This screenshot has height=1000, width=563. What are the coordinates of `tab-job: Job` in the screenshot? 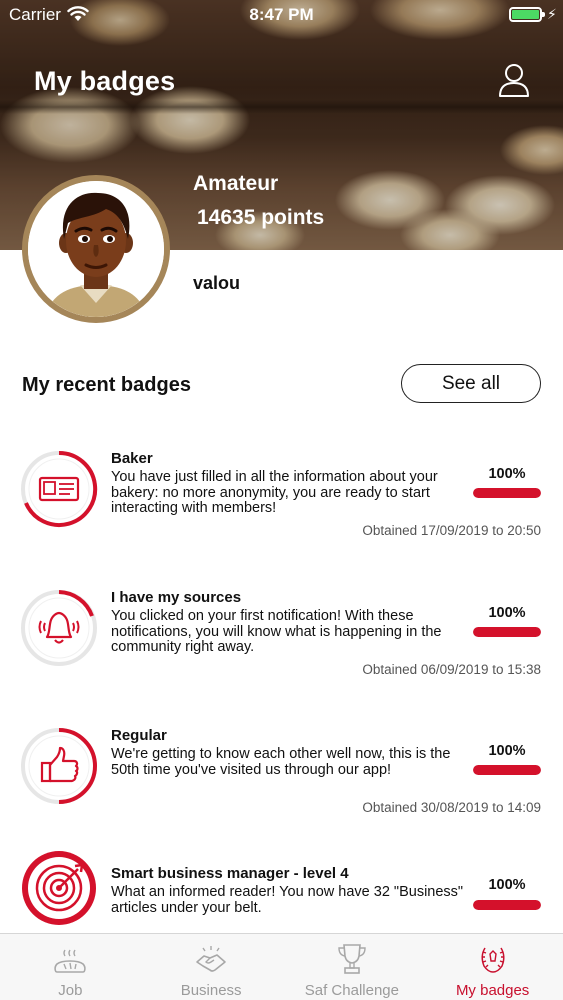 It's located at (70, 967).